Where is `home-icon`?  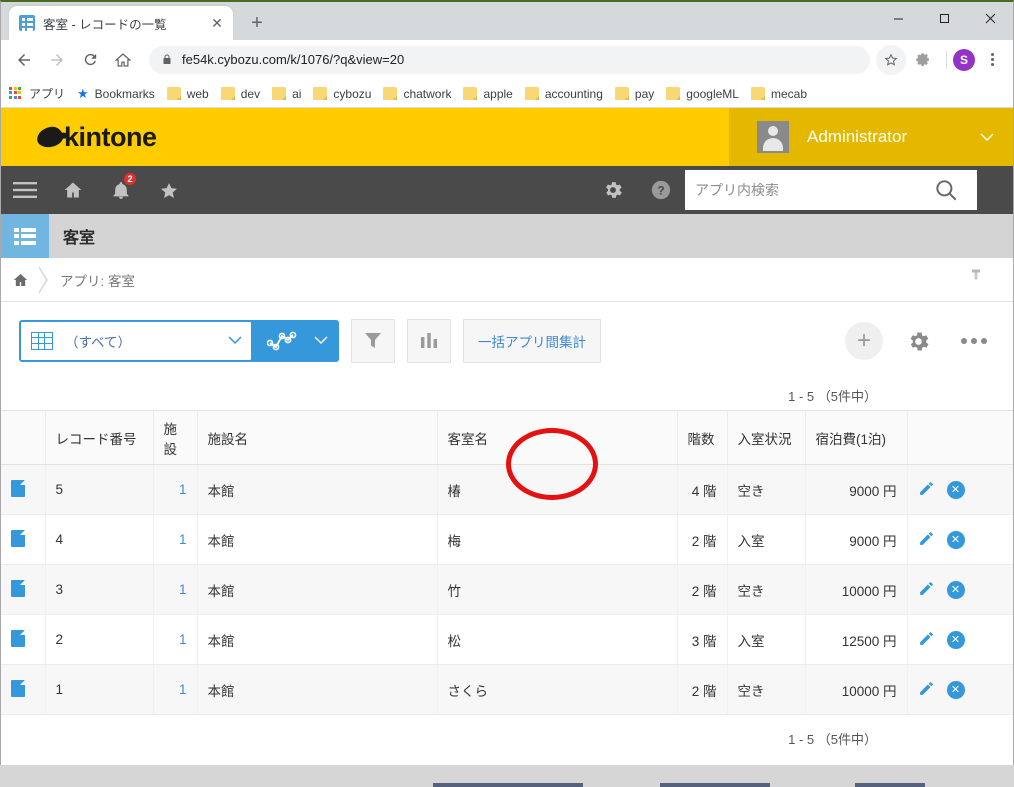 home-icon is located at coordinates (123, 60).